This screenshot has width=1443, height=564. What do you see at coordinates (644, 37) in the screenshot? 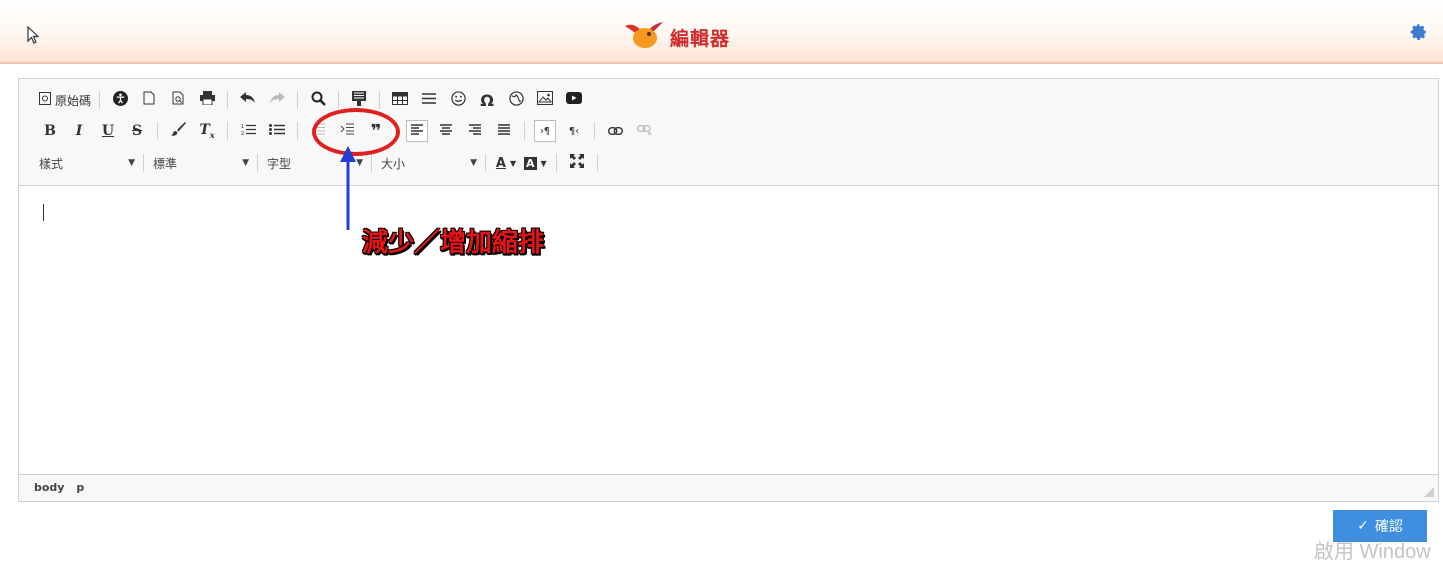
I see `bird-logo-icon` at bounding box center [644, 37].